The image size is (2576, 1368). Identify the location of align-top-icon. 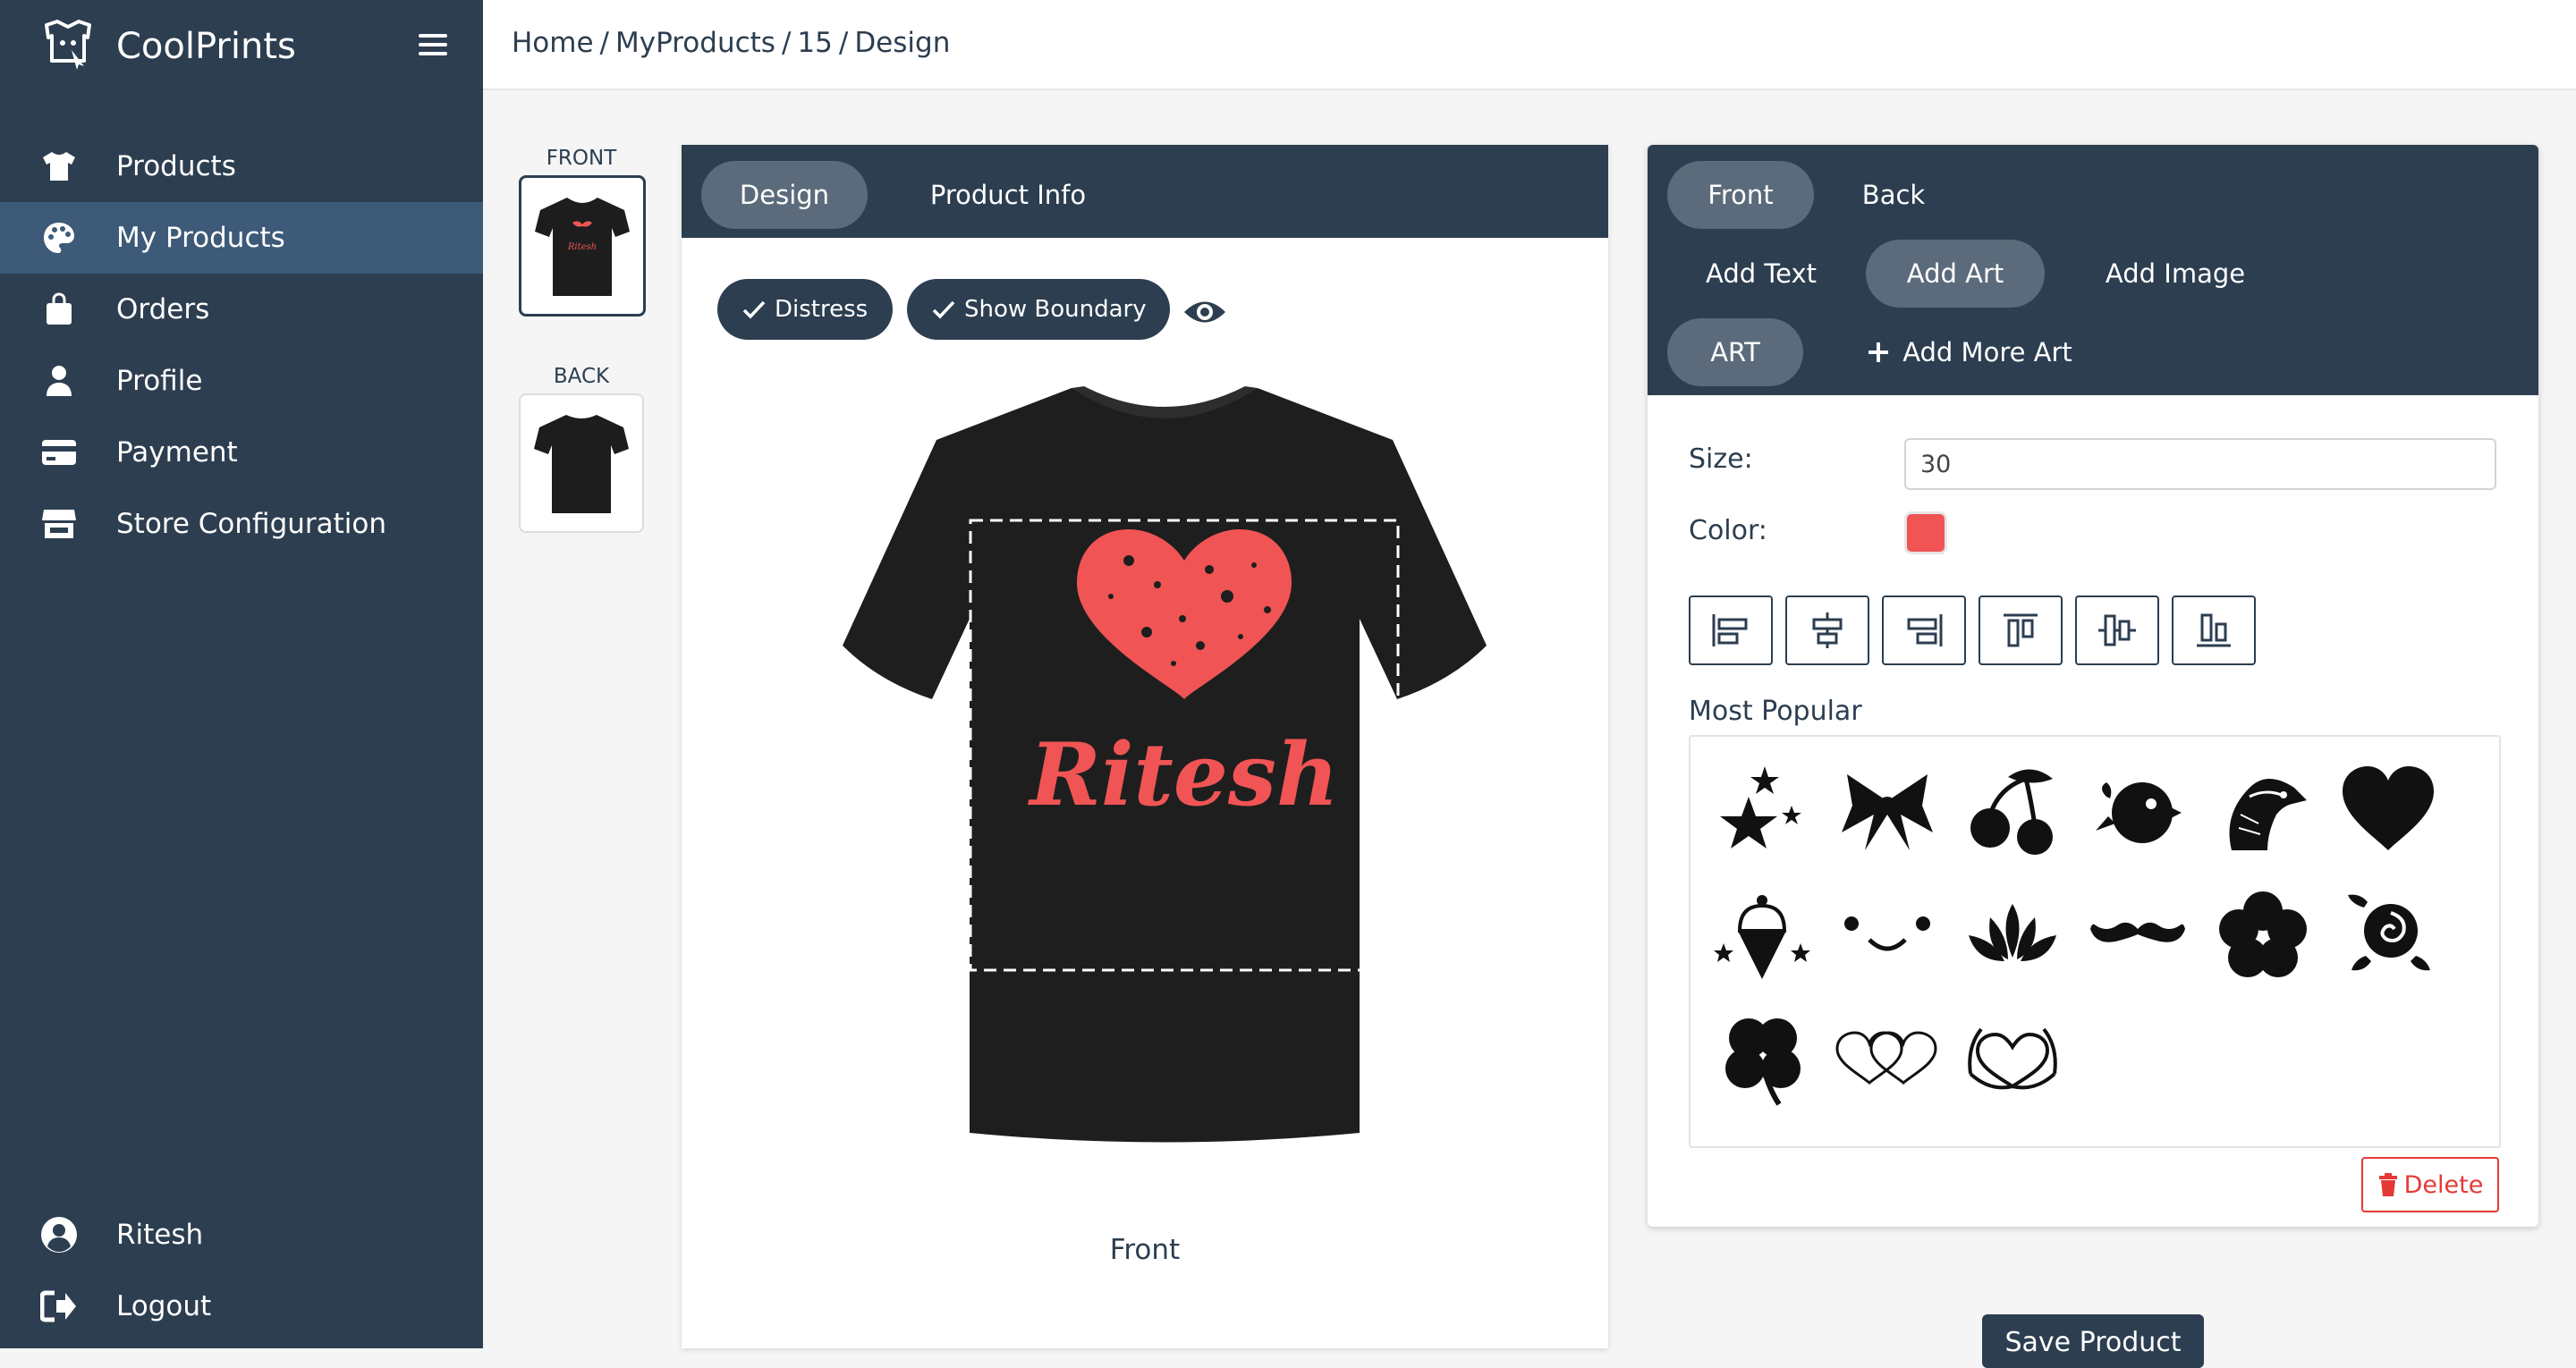
(2021, 630).